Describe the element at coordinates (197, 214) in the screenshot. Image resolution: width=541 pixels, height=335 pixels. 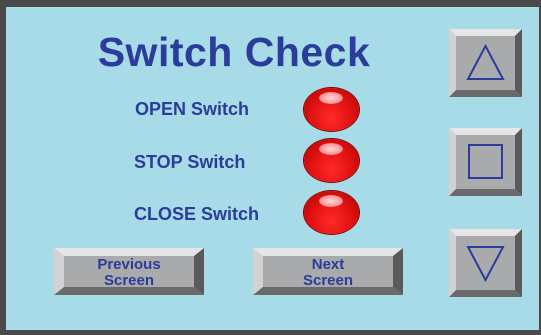
I see `close-switch-label: CLOSE Switch` at that location.